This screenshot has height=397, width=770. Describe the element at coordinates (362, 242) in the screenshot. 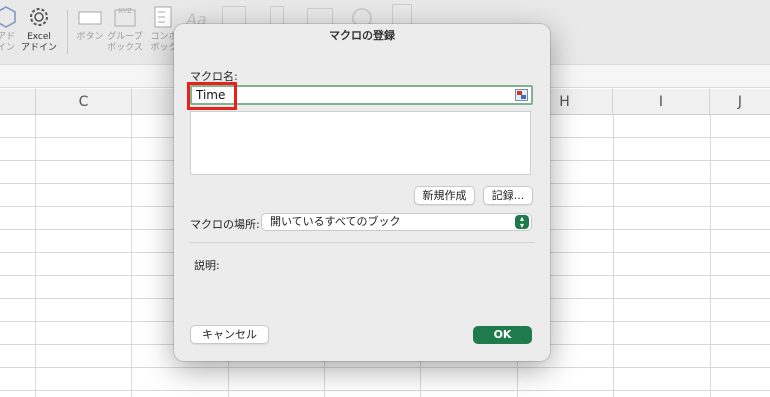

I see `divider` at that location.